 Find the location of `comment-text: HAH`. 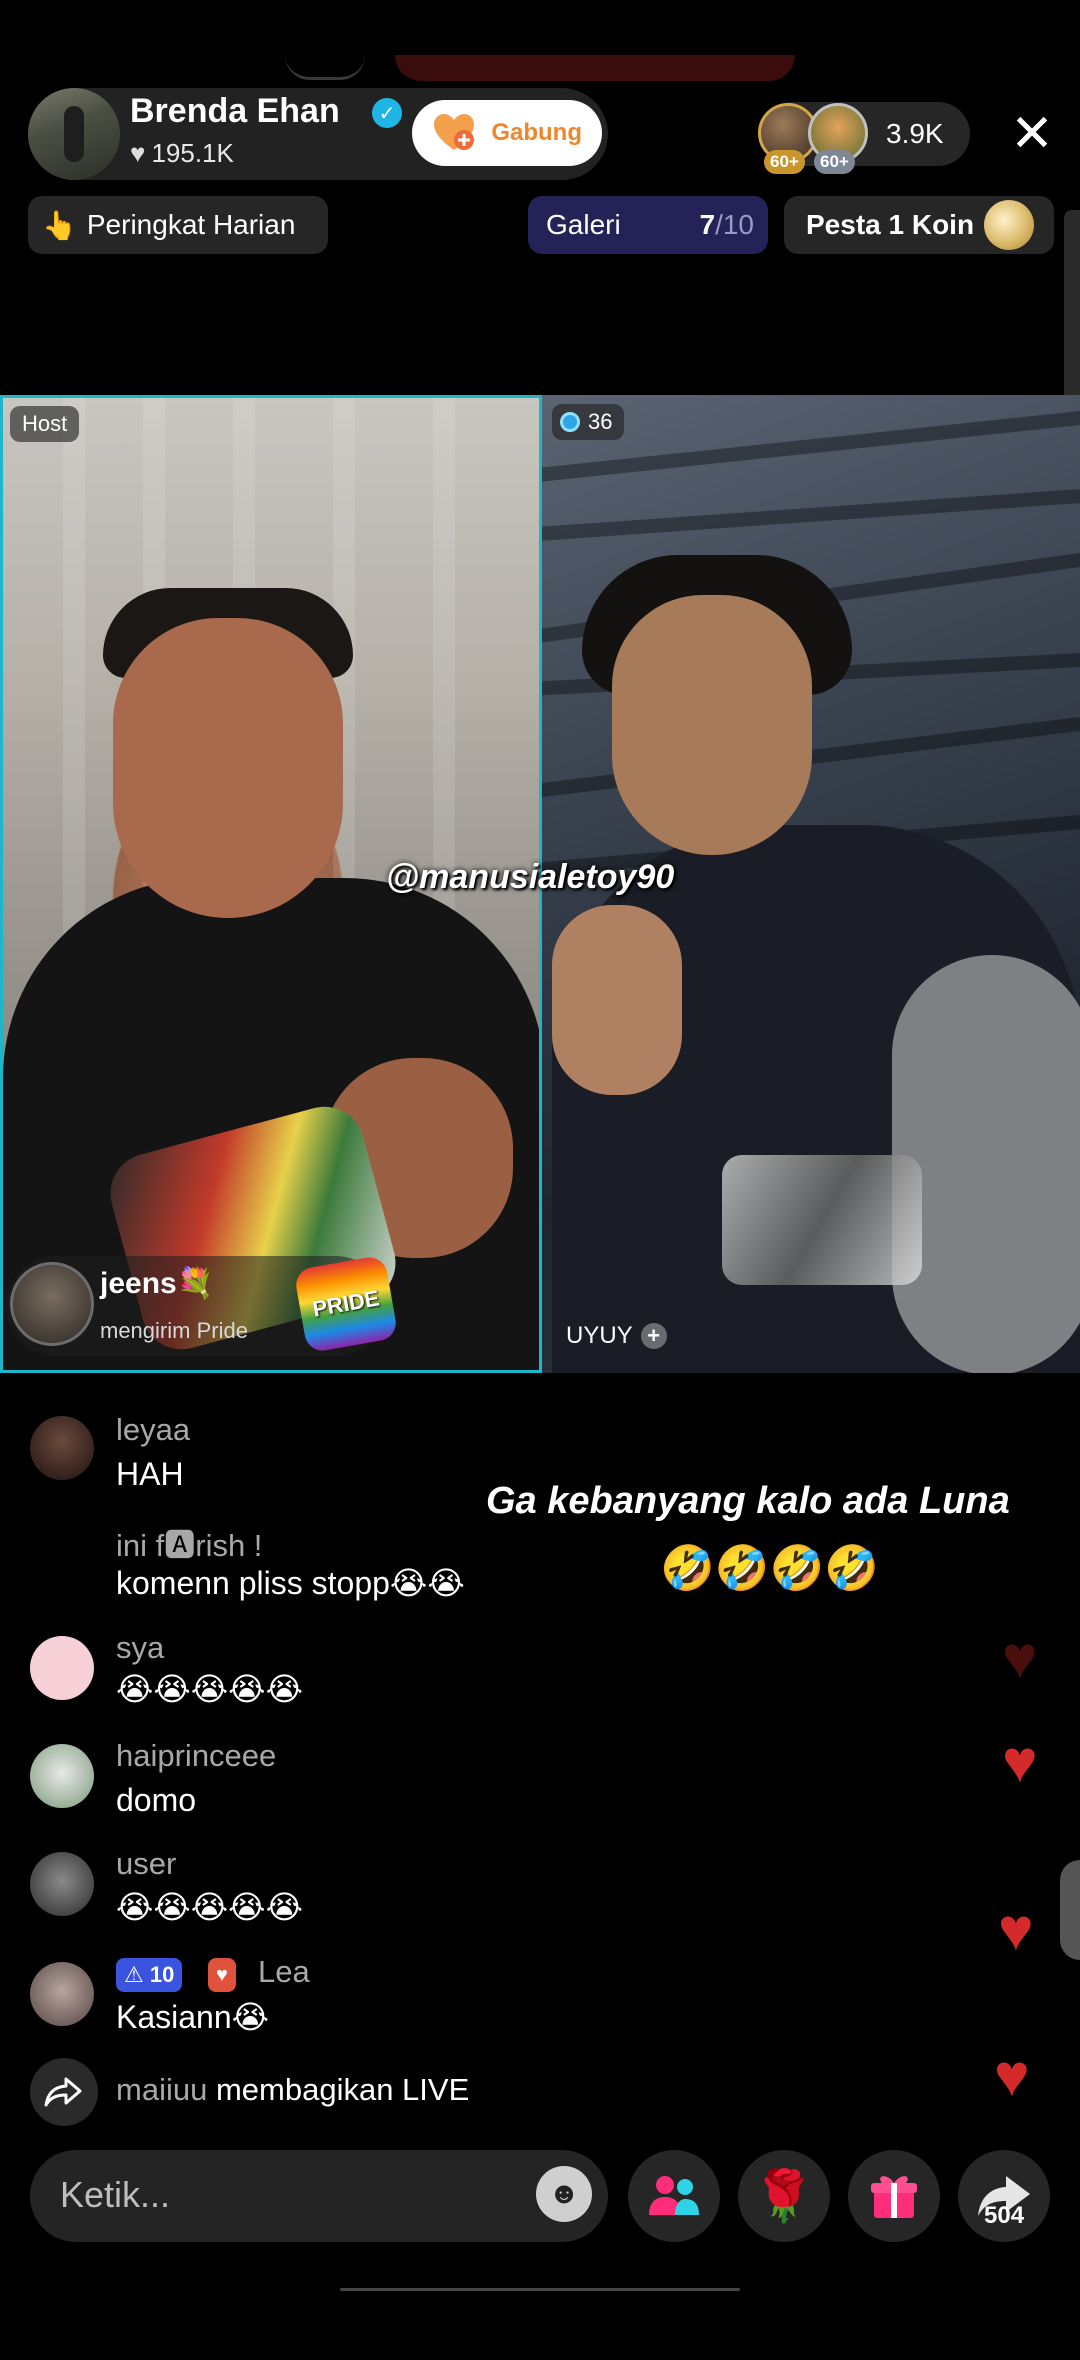

comment-text: HAH is located at coordinates (150, 1474).